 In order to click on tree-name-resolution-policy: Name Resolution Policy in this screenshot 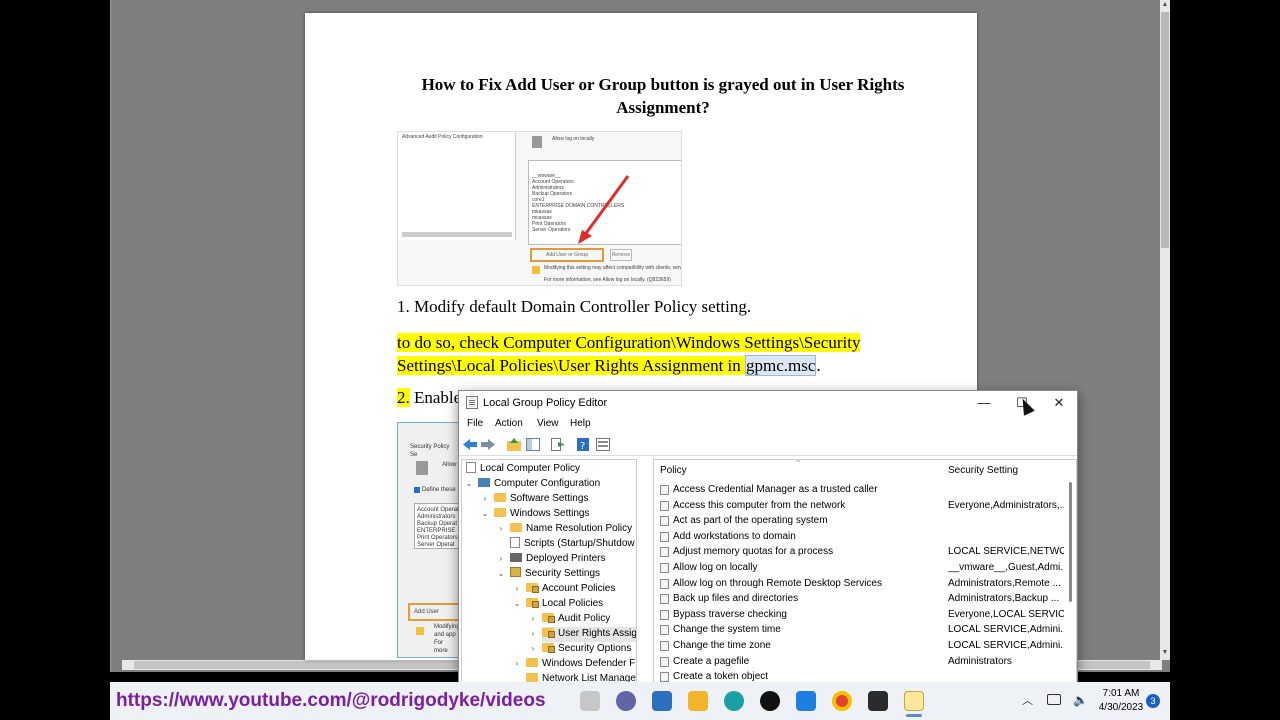, I will do `click(571, 529)`.